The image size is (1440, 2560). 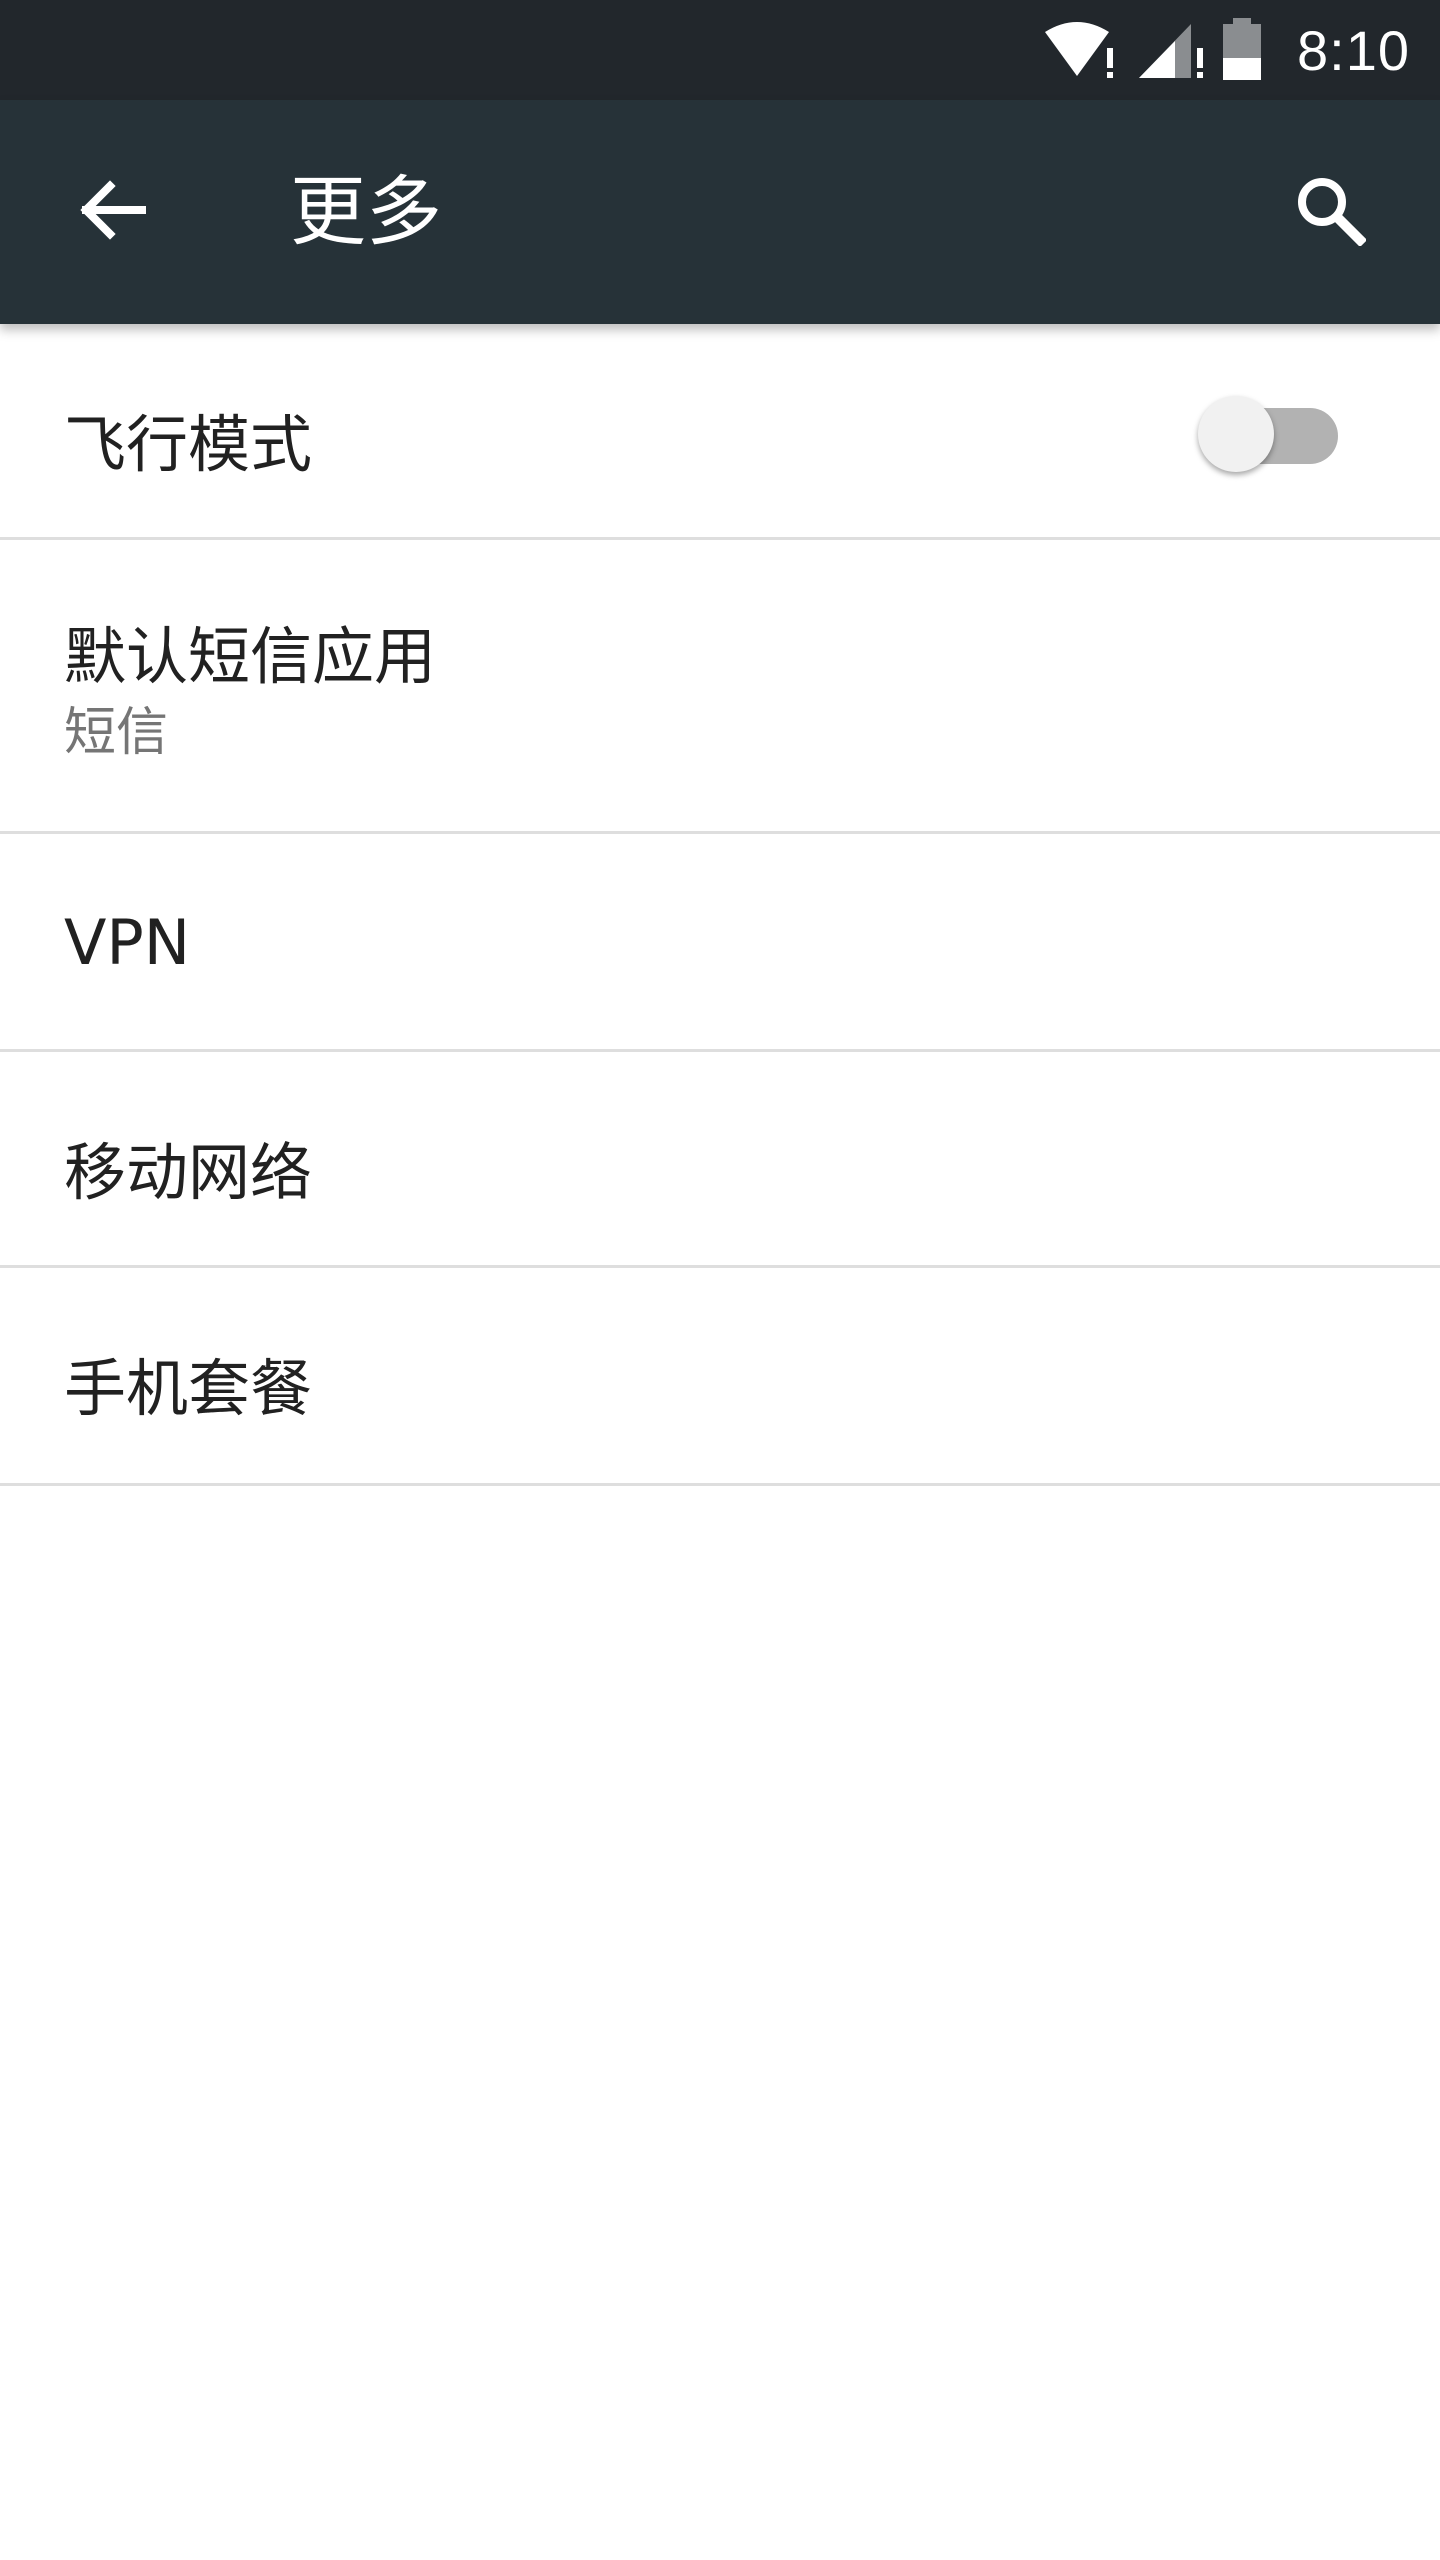 I want to click on status-time: 8:10, so click(x=1353, y=50).